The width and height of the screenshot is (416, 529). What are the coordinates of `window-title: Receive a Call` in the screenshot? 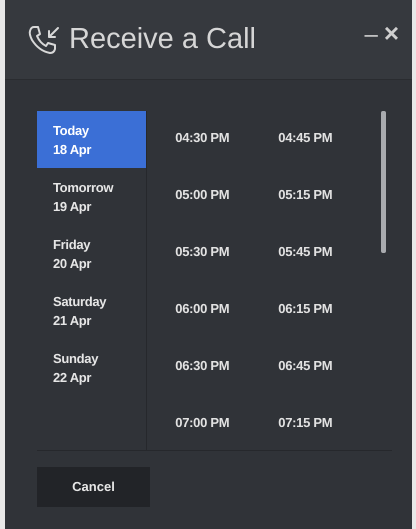 It's located at (162, 39).